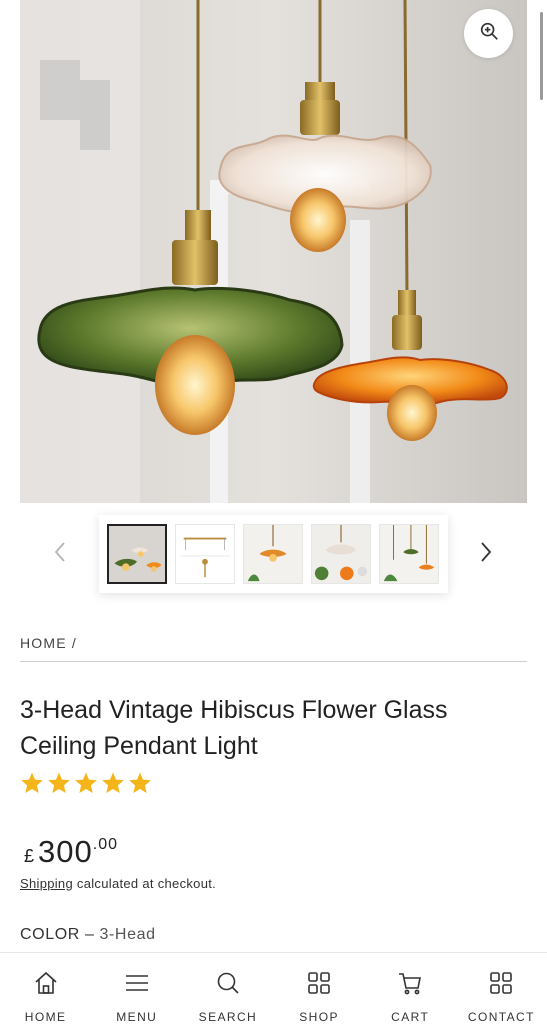  I want to click on menu-icon, so click(137, 985).